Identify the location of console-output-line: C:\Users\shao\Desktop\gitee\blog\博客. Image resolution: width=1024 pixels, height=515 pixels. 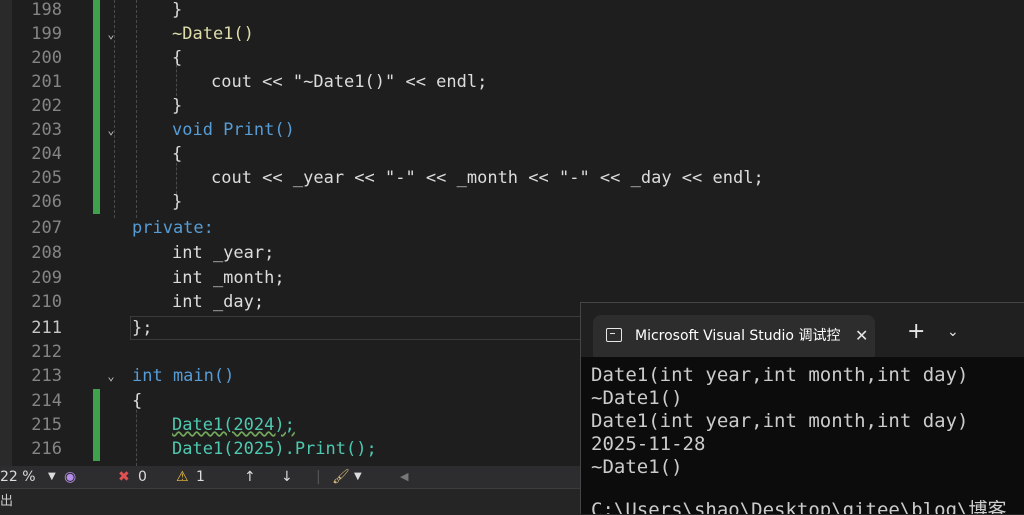
(799, 506).